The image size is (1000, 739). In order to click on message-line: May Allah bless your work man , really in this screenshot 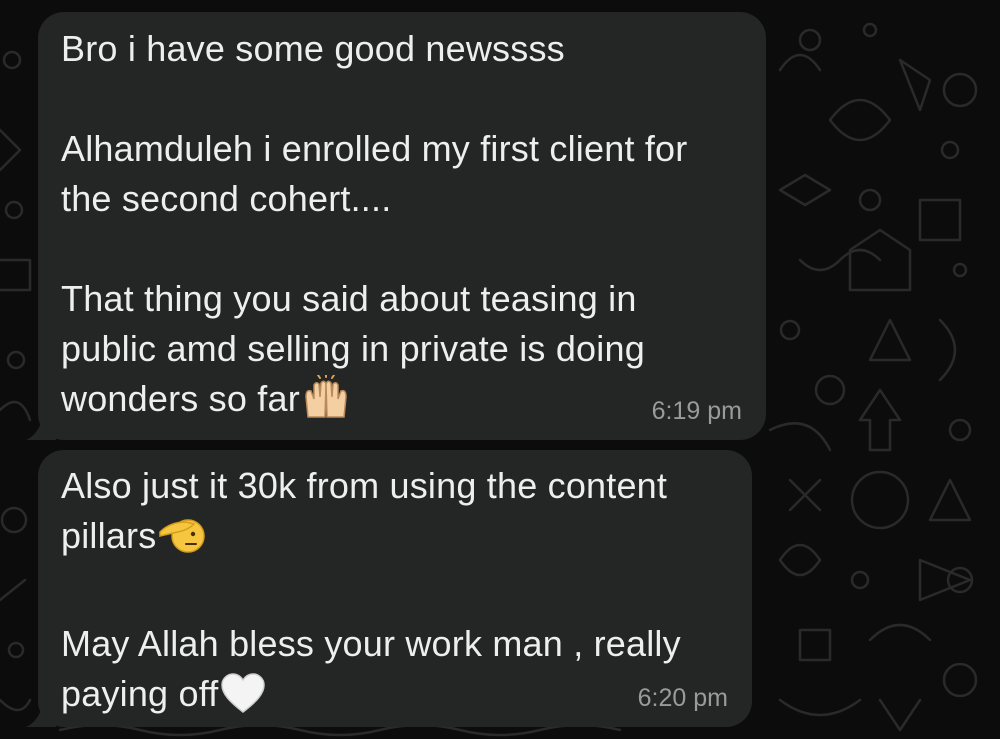, I will do `click(371, 643)`.